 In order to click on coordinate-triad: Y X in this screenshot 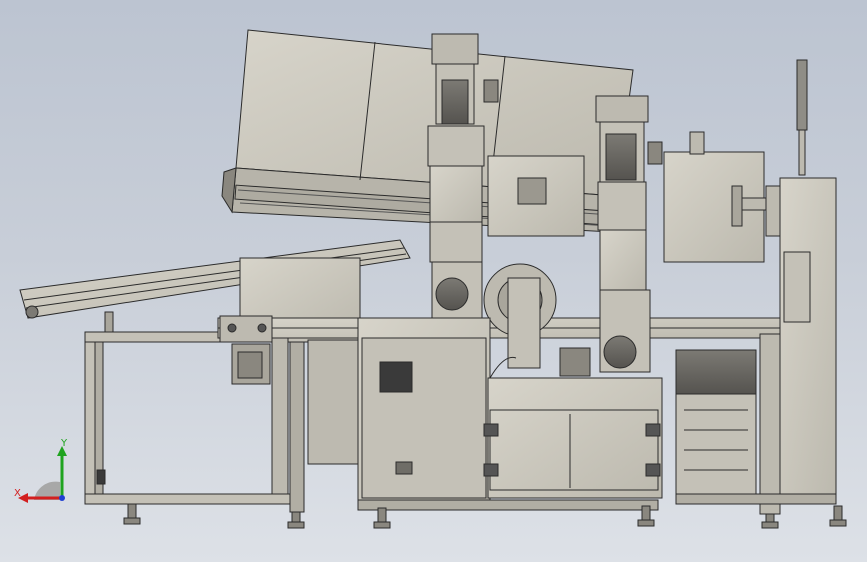, I will do `click(41, 470)`.